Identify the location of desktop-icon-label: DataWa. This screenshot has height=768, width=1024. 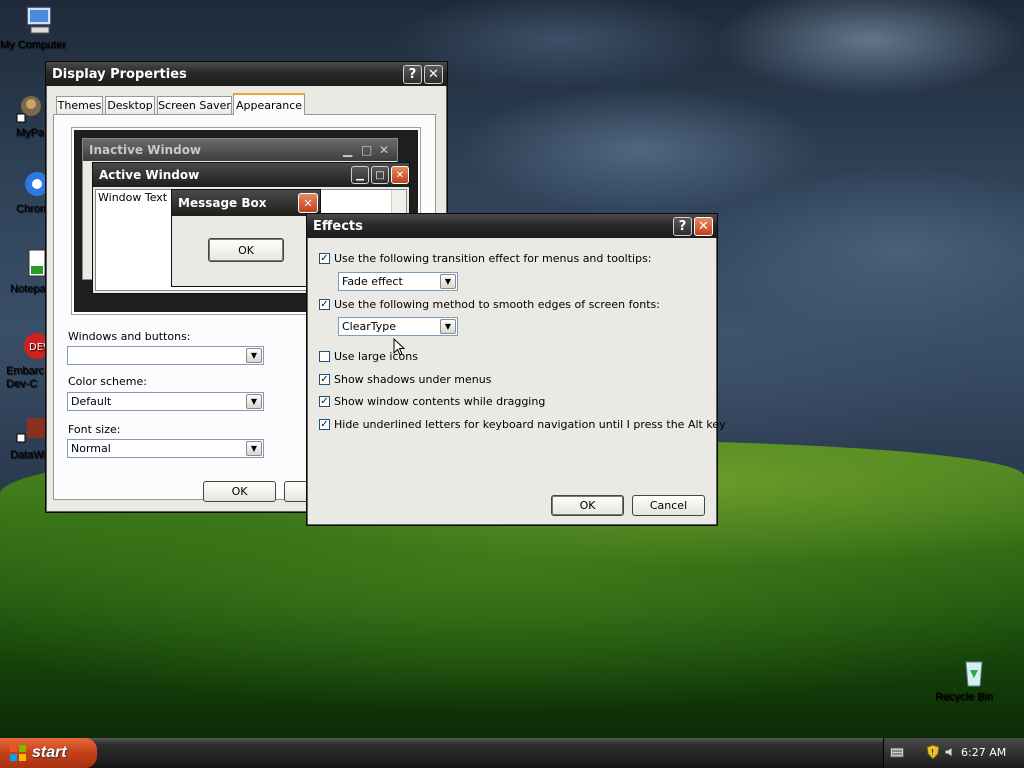
(30, 455).